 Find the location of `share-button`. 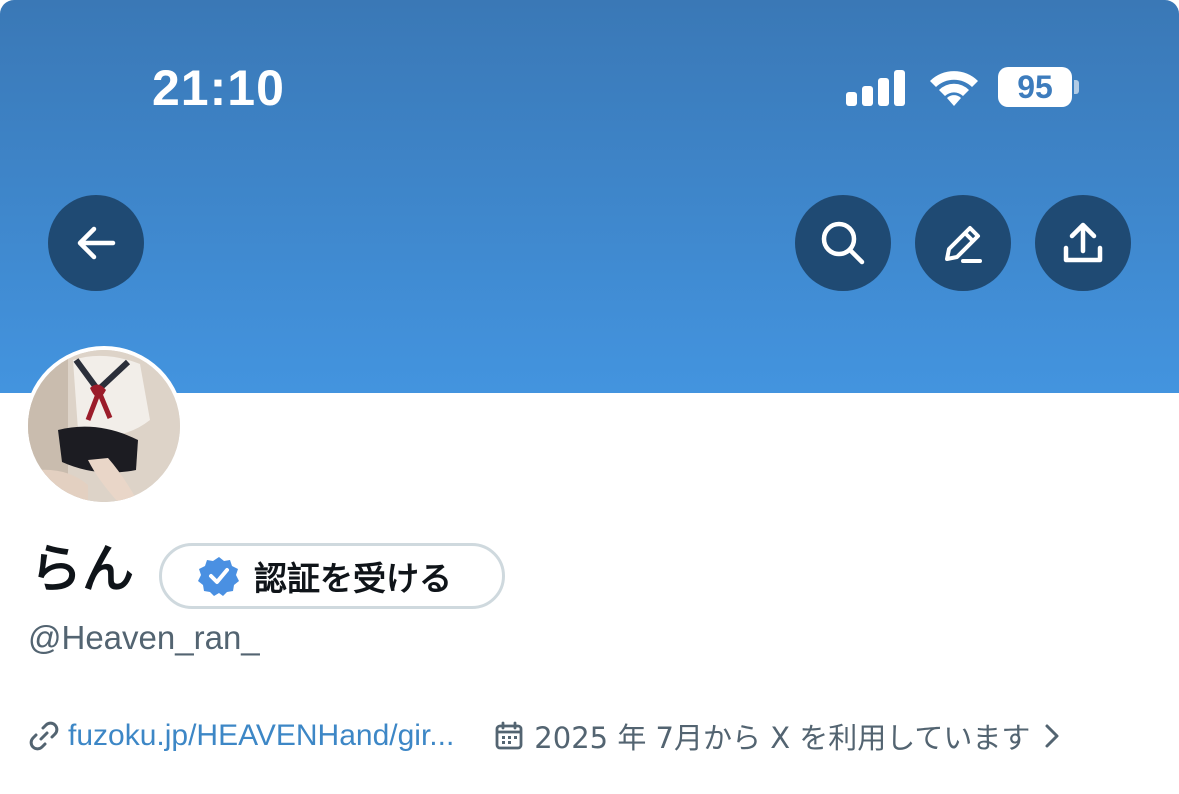

share-button is located at coordinates (1083, 243).